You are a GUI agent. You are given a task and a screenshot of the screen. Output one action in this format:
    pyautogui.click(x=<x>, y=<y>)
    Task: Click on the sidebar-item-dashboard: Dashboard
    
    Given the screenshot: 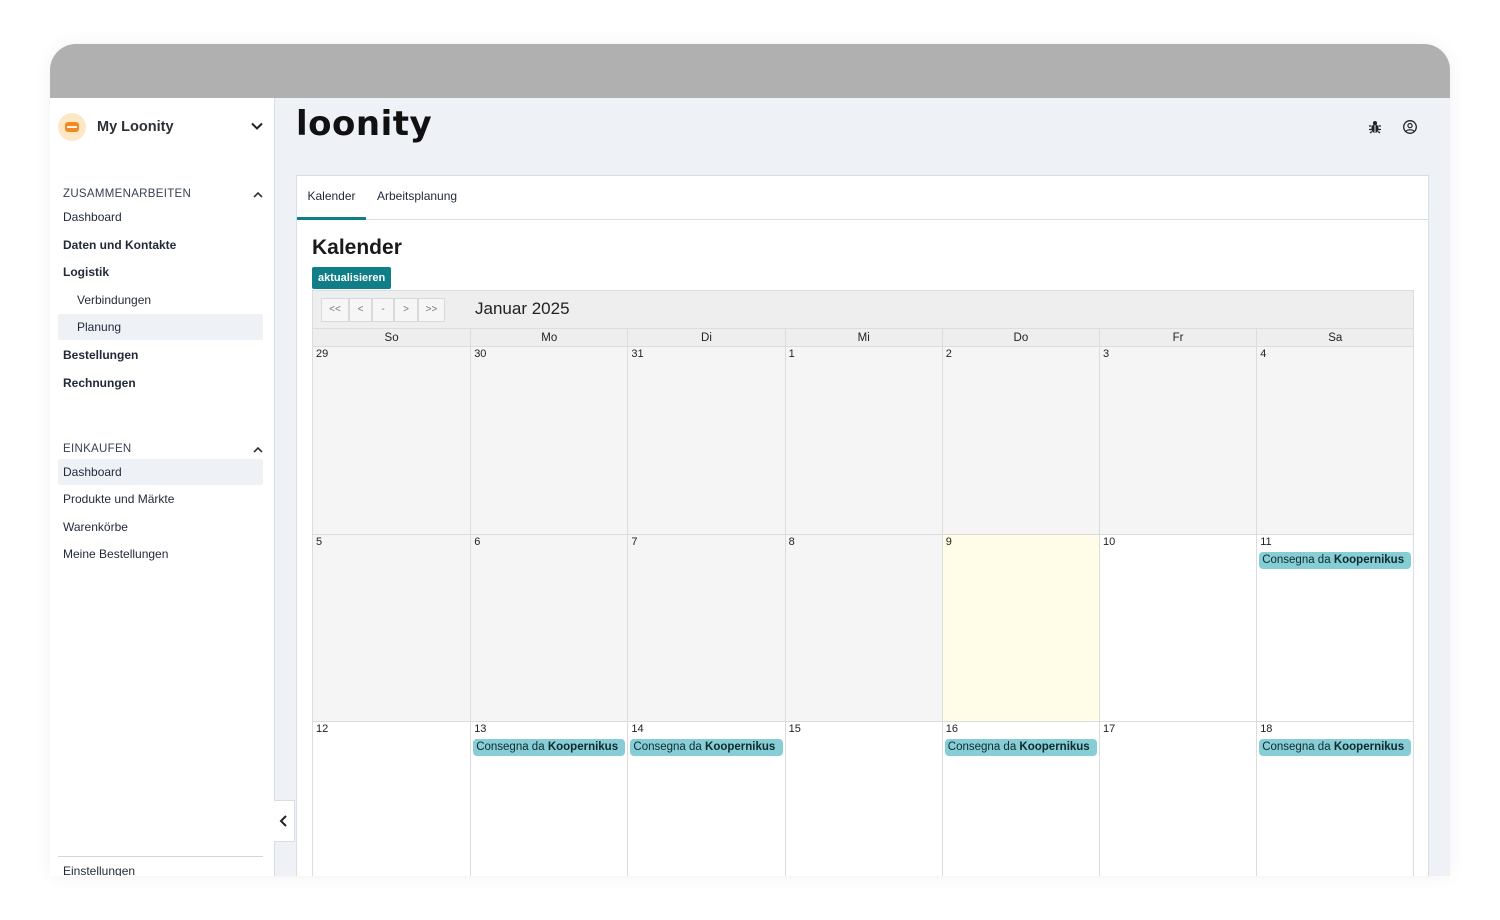 What is the action you would take?
    pyautogui.click(x=160, y=217)
    